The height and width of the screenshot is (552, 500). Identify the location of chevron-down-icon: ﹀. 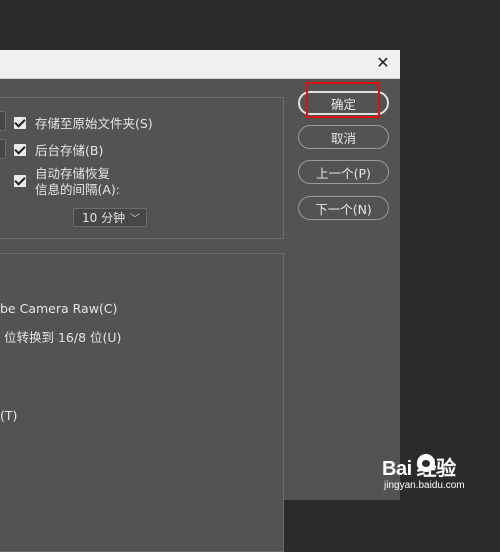
(135, 219).